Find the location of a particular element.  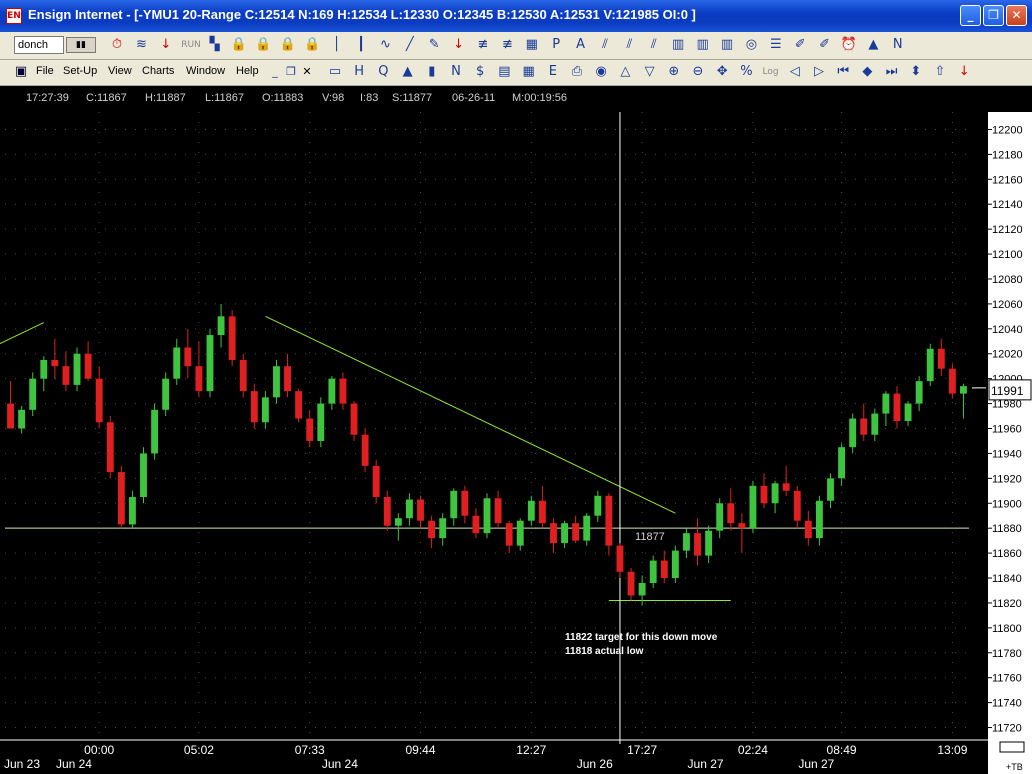

last-icon: ⏭ is located at coordinates (892, 72).